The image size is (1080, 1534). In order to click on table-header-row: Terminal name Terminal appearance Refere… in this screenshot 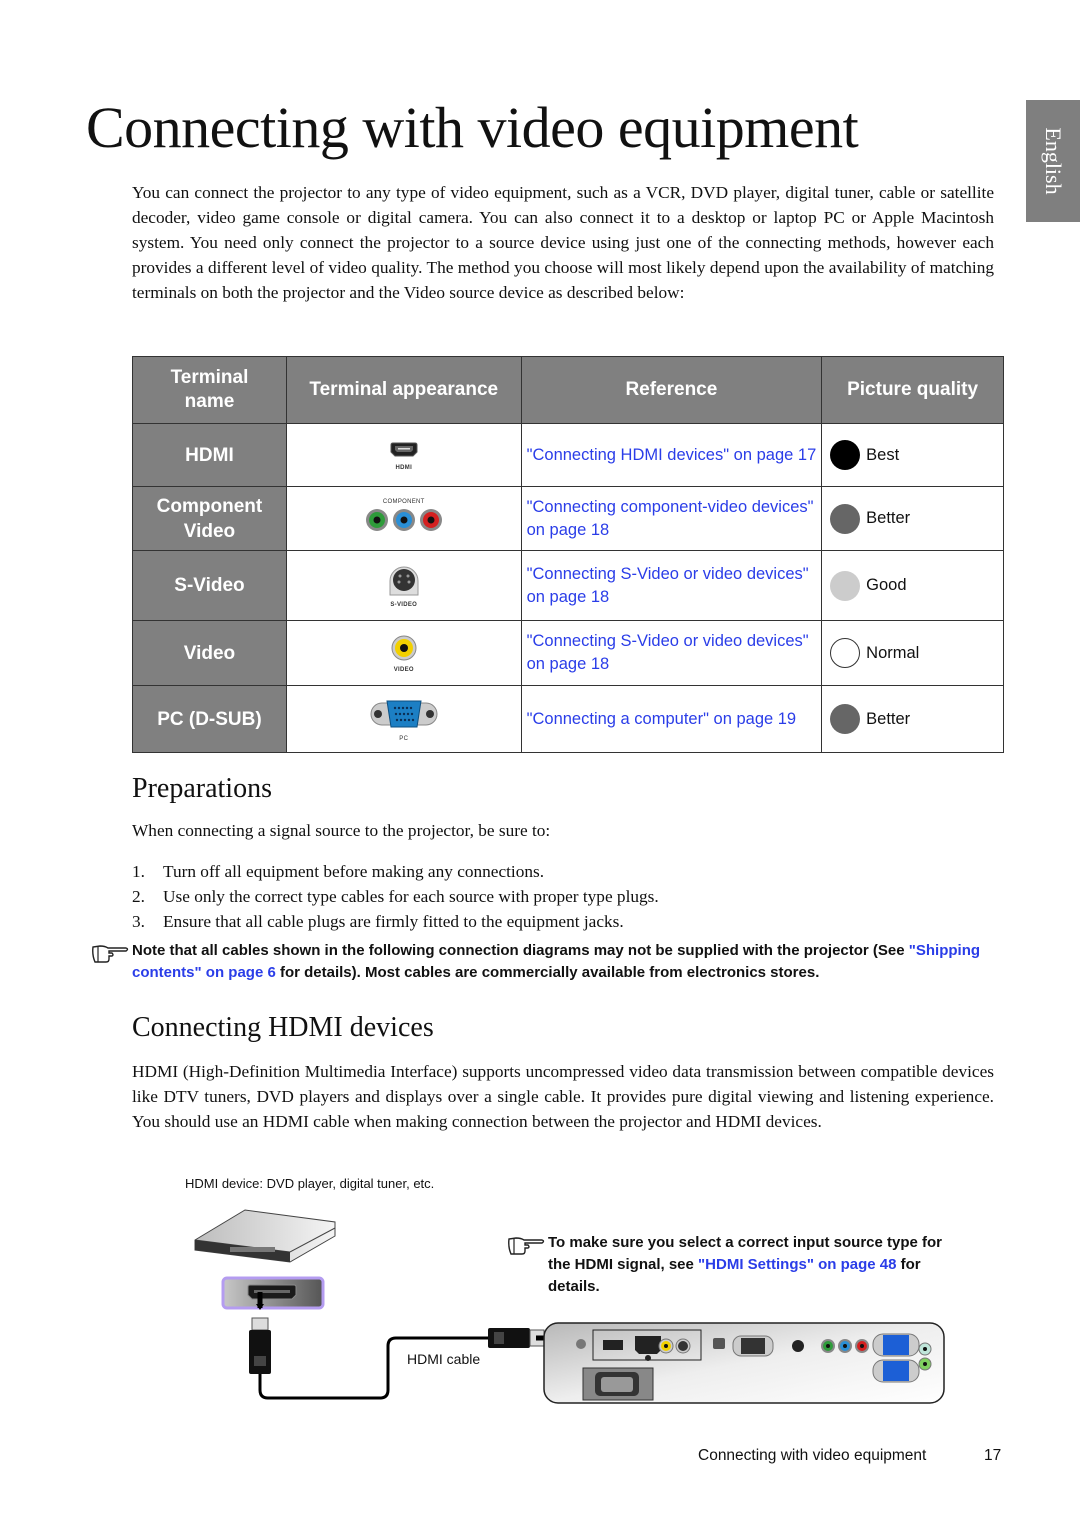, I will do `click(568, 390)`.